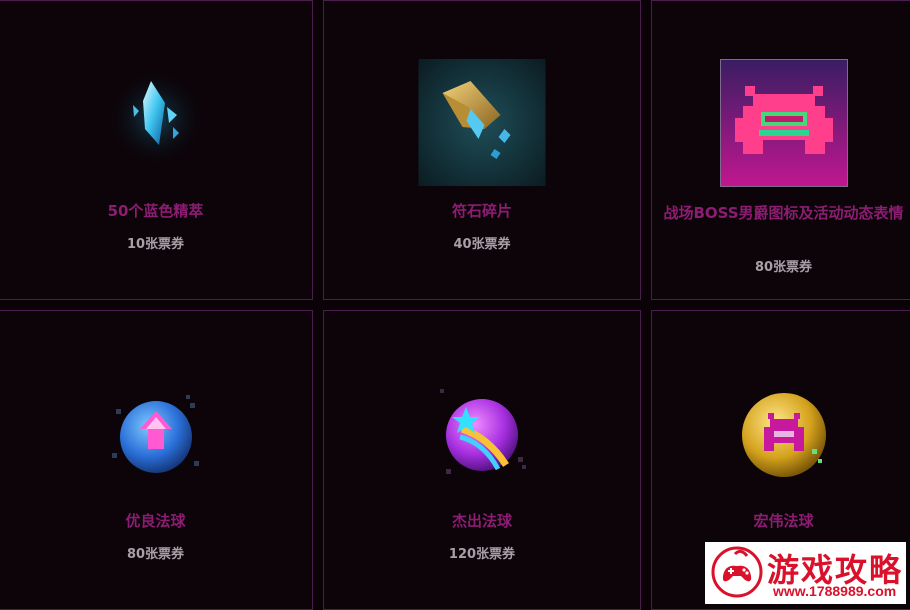 The height and width of the screenshot is (610, 910). I want to click on reward-name: 50个蓝色精萃, so click(155, 211).